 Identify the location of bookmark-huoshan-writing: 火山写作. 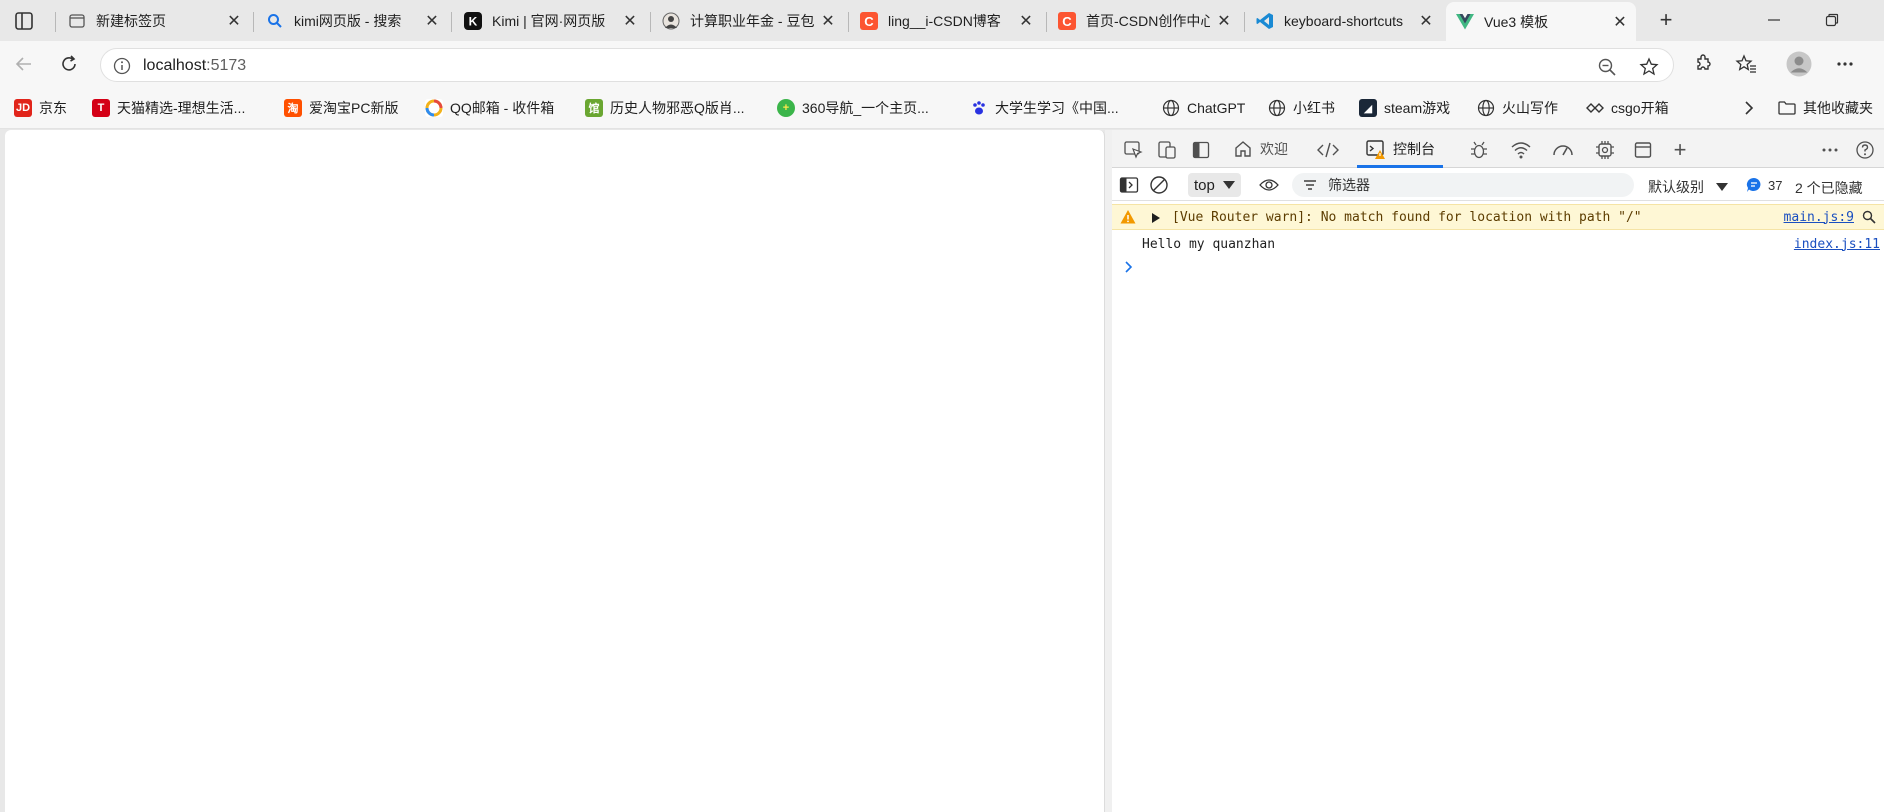
(1517, 108).